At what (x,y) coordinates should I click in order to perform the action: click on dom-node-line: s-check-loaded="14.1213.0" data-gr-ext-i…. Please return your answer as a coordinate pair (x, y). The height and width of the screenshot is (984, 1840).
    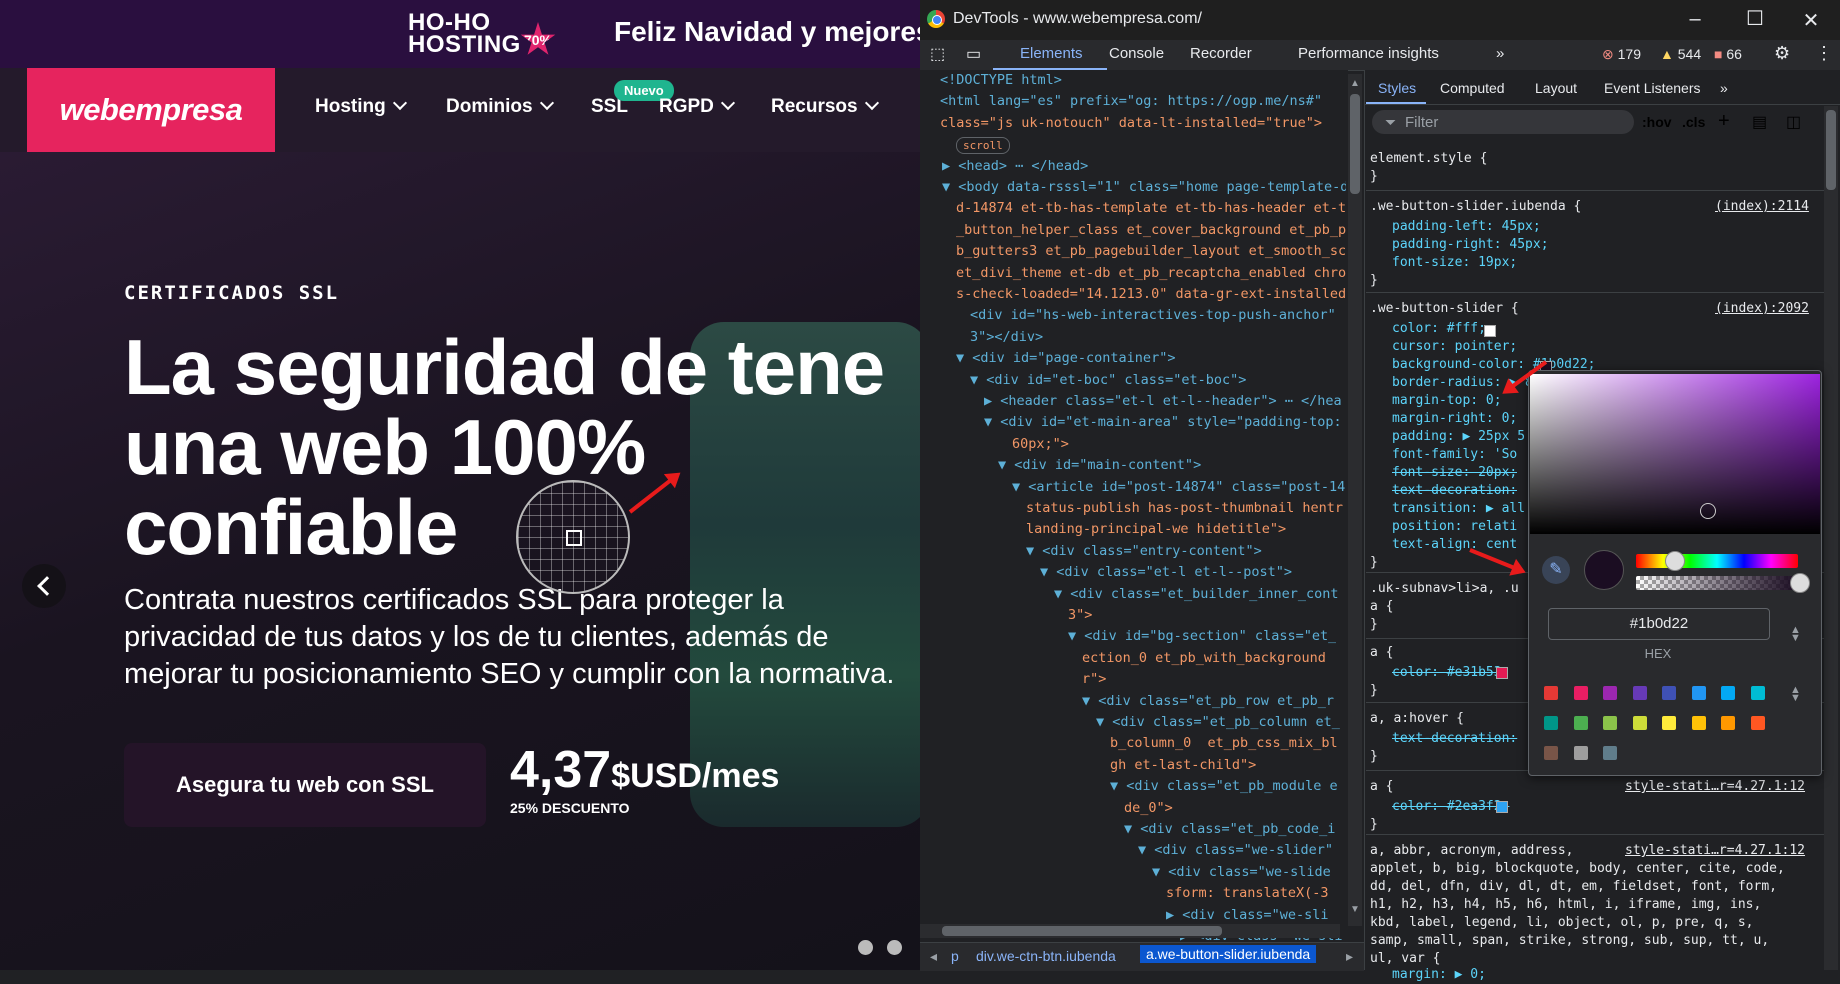
    Looking at the image, I should click on (1151, 294).